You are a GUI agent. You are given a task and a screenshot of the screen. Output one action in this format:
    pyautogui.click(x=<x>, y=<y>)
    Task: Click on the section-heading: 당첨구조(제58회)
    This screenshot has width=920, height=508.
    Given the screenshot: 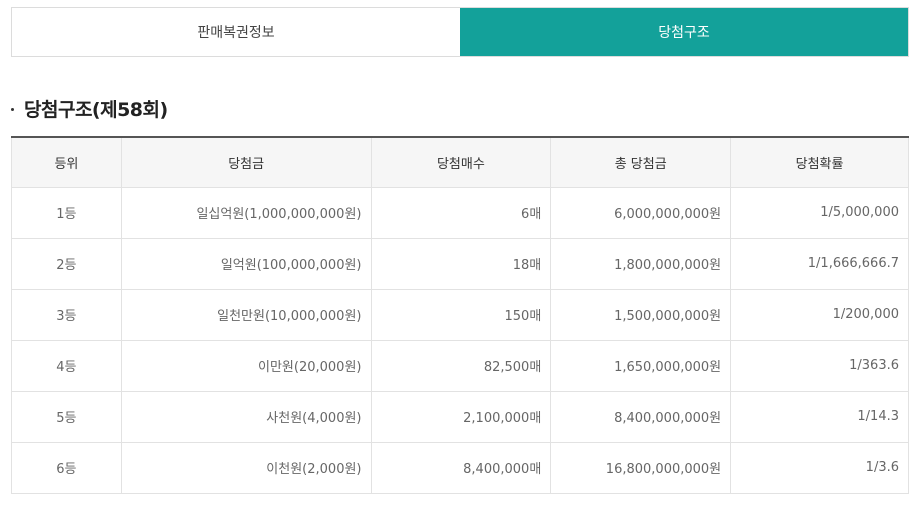 What is the action you would take?
    pyautogui.click(x=89, y=108)
    